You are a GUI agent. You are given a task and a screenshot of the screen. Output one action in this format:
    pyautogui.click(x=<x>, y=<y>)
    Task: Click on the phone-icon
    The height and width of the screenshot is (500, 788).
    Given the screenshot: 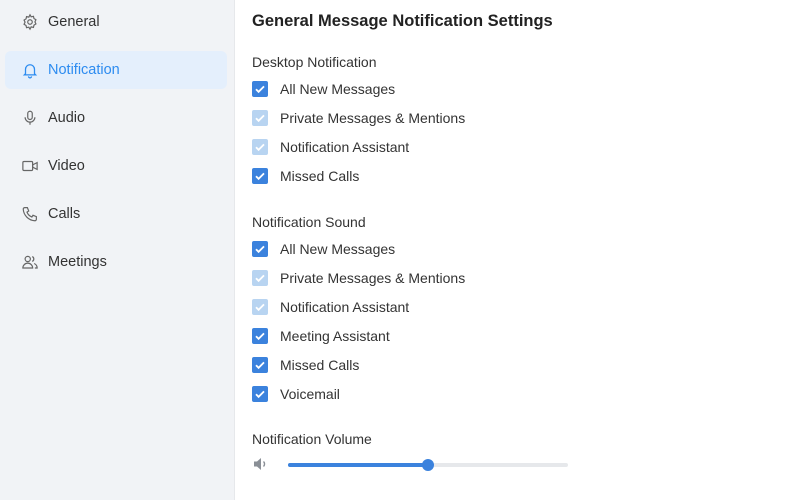 What is the action you would take?
    pyautogui.click(x=30, y=214)
    